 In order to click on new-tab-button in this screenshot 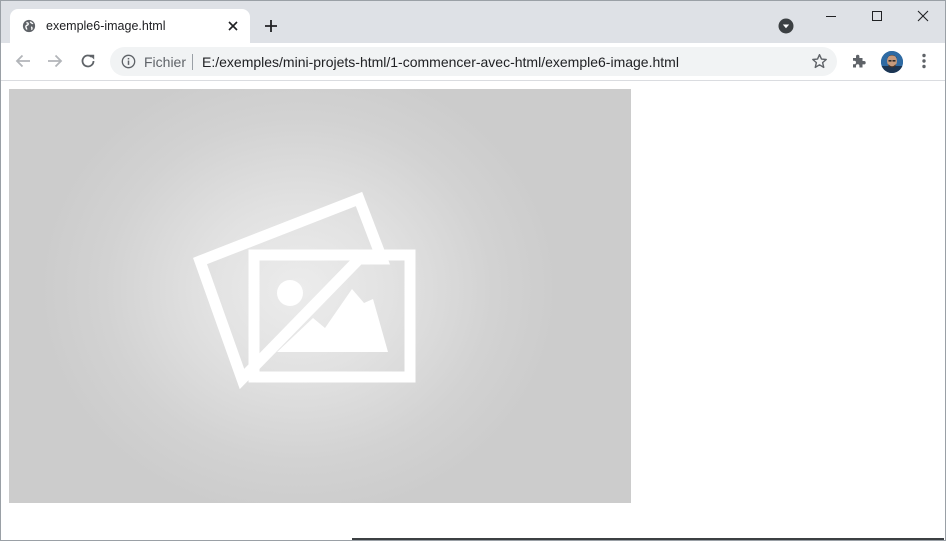, I will do `click(271, 26)`.